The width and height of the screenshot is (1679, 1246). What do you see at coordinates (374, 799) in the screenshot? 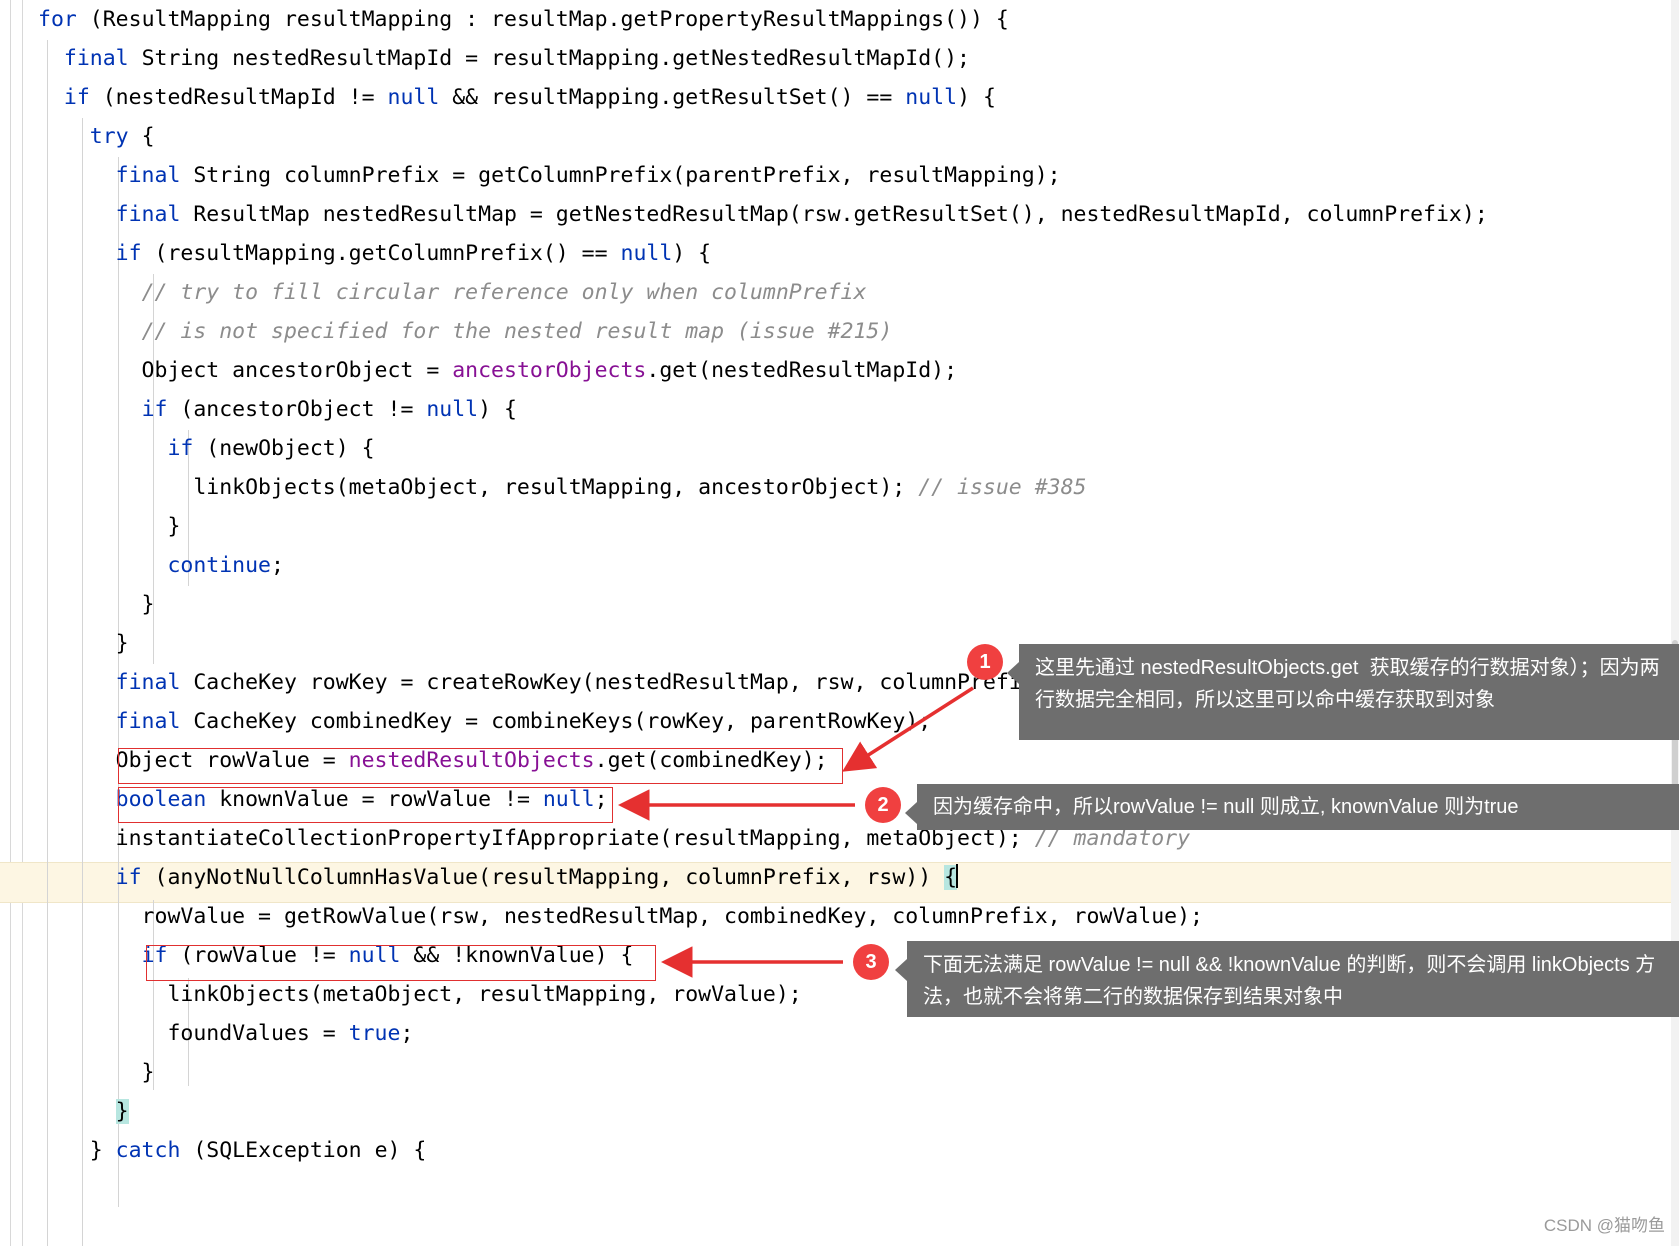
I see `code-token: knownValue = rowValue !=` at bounding box center [374, 799].